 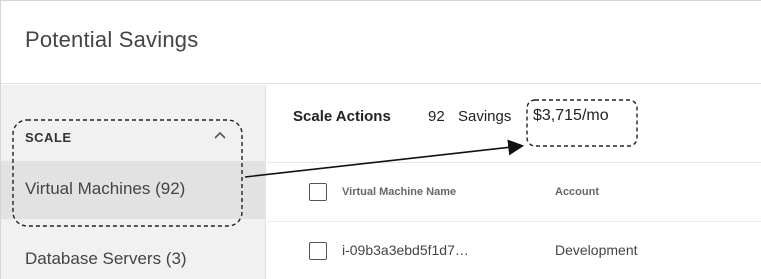 What do you see at coordinates (436, 116) in the screenshot?
I see `scale-actions-count: 92` at bounding box center [436, 116].